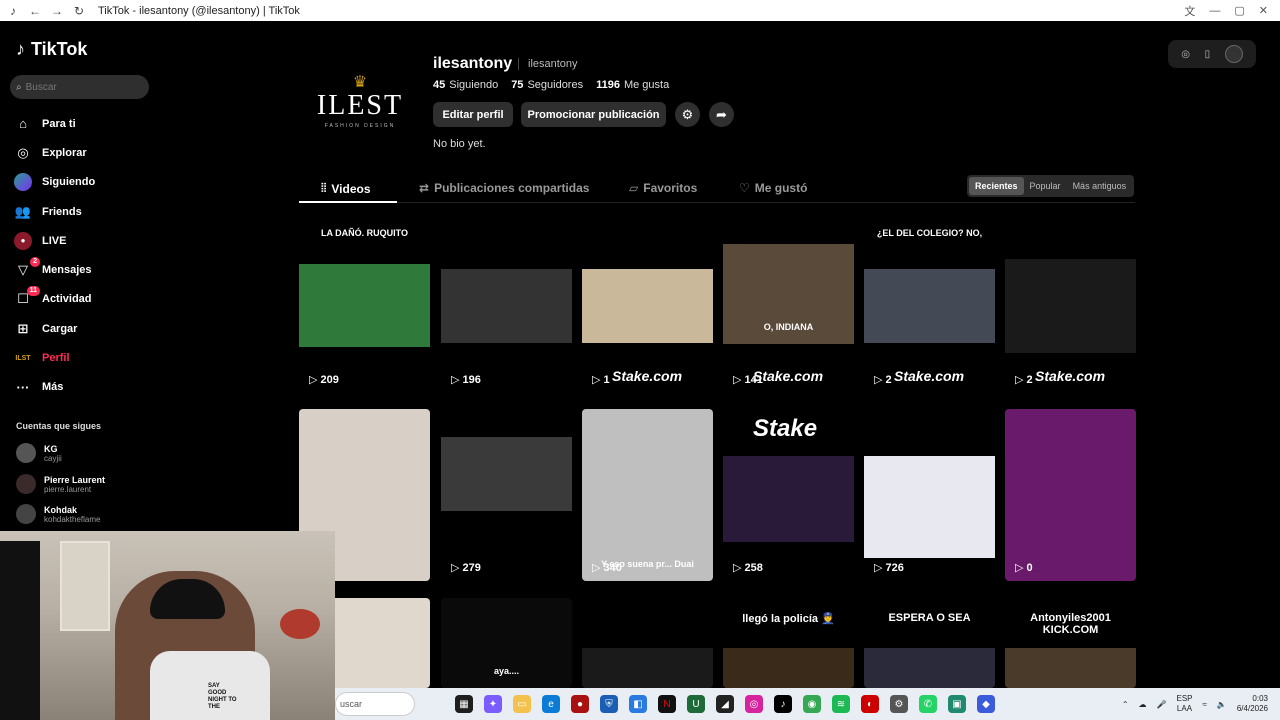 This screenshot has width=1280, height=720. I want to click on following-account: KG cayjii, so click(39, 453).